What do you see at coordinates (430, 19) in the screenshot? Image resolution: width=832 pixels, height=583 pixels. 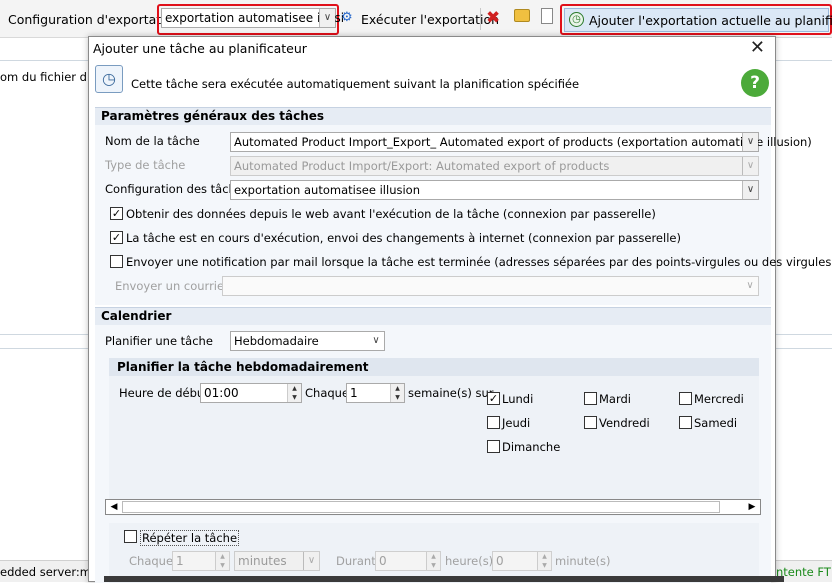 I see `run-export-button: Exécuter l'exportation` at bounding box center [430, 19].